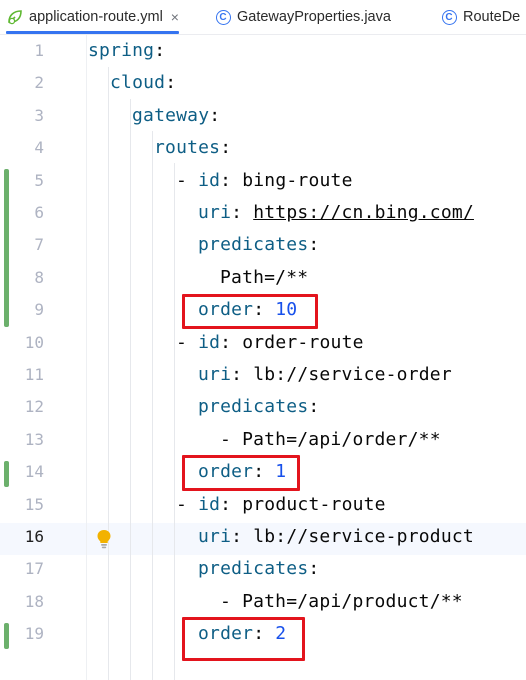  Describe the element at coordinates (34, 374) in the screenshot. I see `line-number: 11` at that location.